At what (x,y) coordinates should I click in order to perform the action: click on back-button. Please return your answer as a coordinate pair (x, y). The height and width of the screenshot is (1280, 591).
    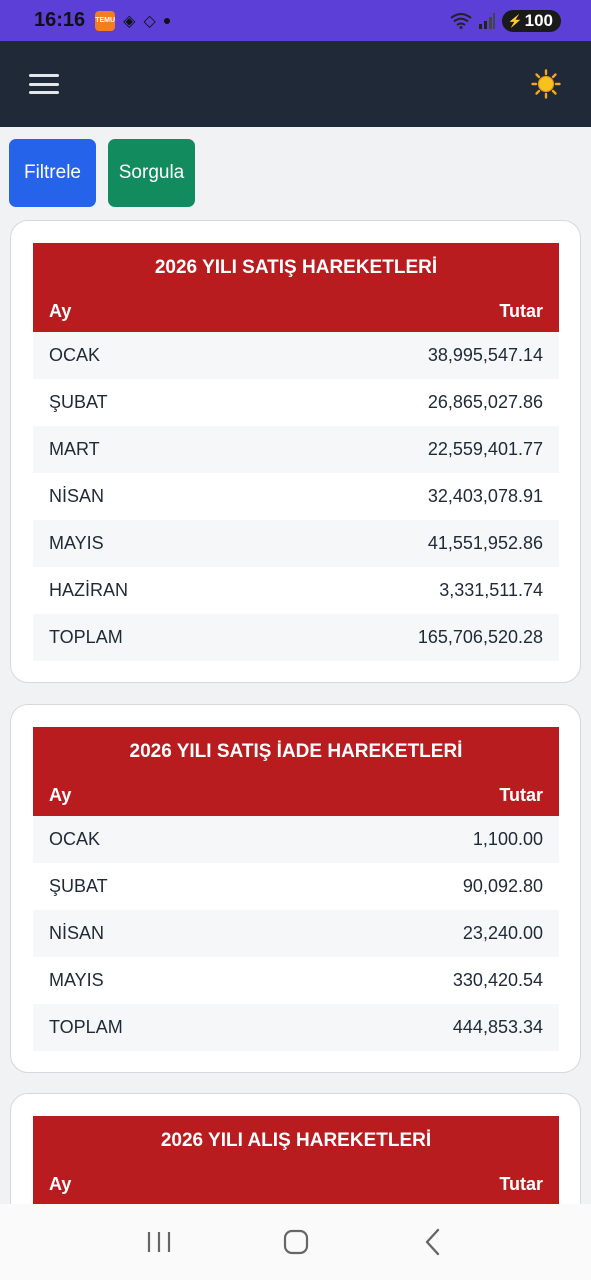
    Looking at the image, I should click on (433, 1242).